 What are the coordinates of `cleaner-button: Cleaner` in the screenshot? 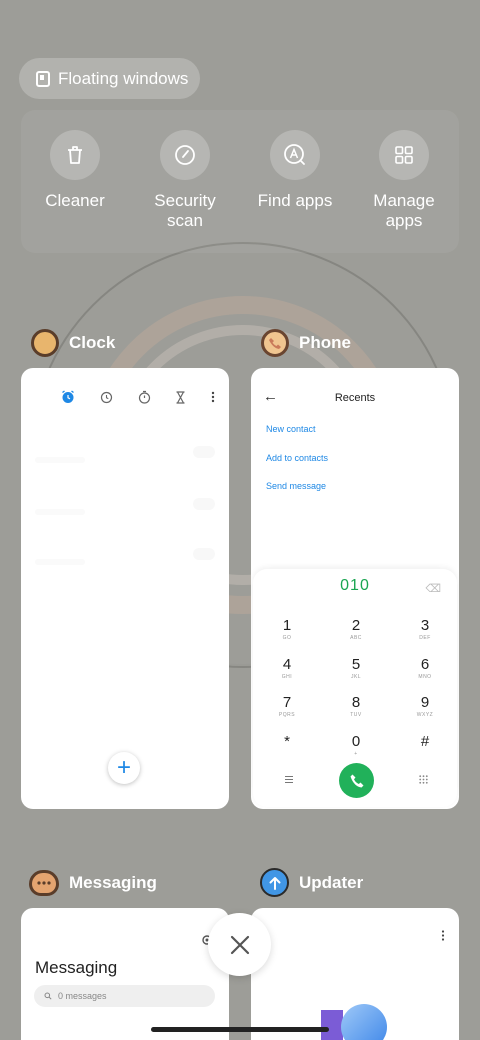 It's located at (75, 170).